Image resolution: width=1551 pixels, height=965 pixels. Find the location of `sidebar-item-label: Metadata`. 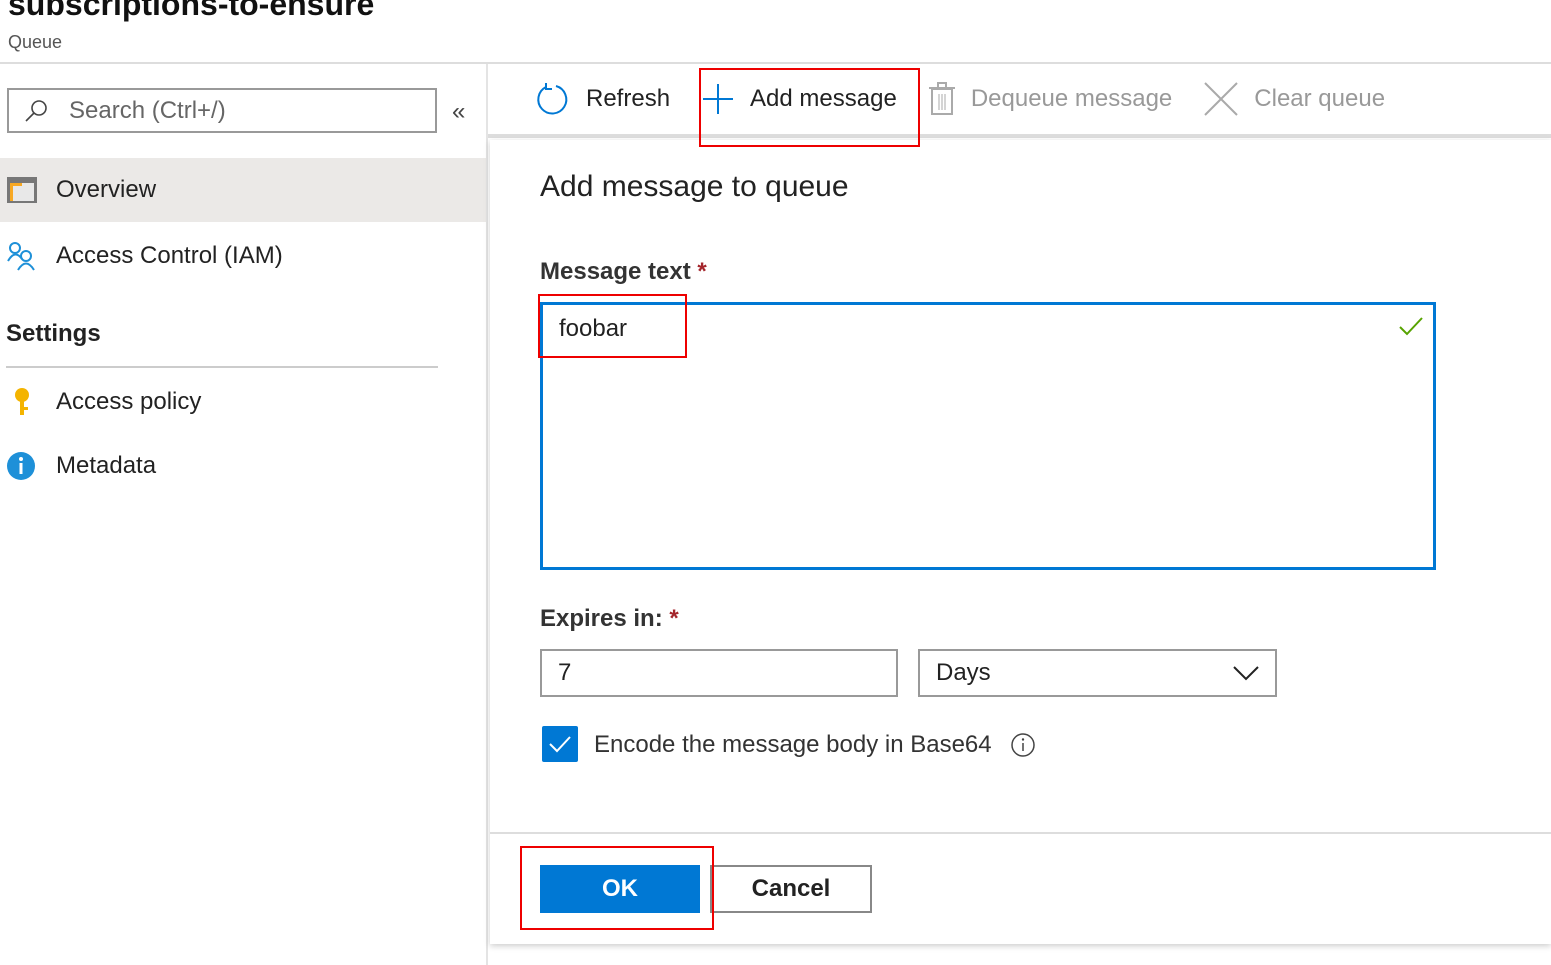

sidebar-item-label: Metadata is located at coordinates (106, 465).